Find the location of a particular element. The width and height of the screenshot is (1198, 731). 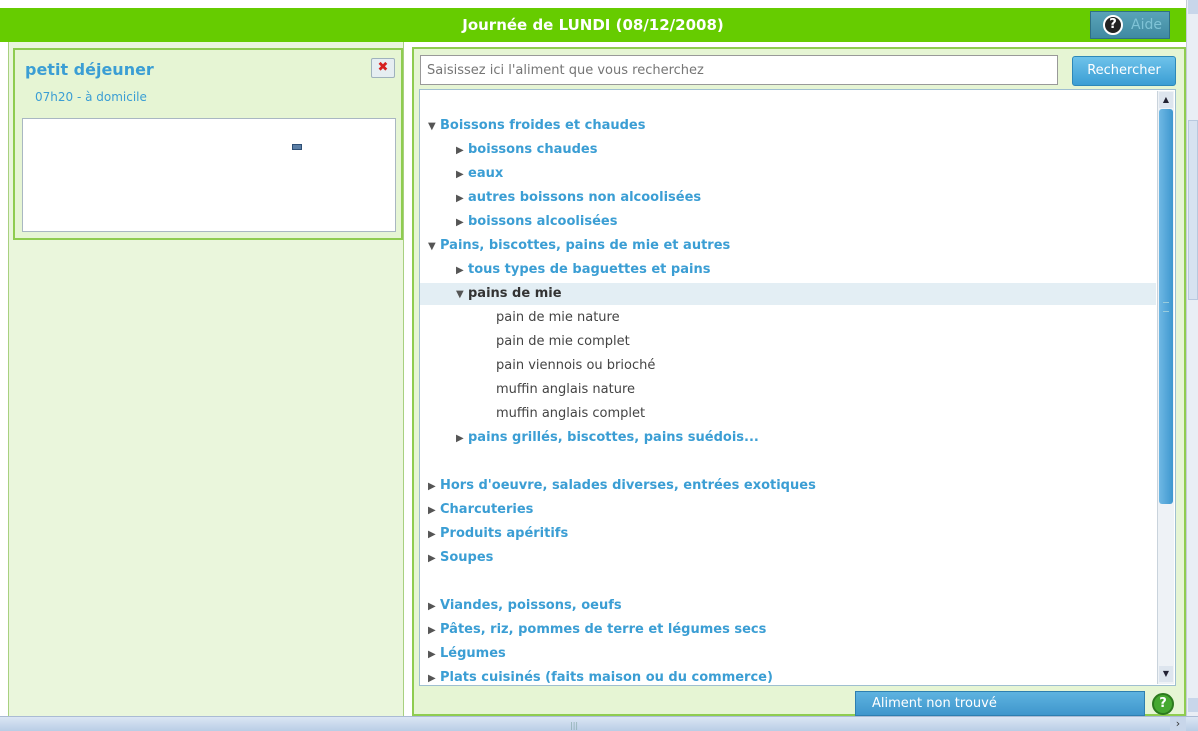

help-button-label: Aide is located at coordinates (1146, 25).